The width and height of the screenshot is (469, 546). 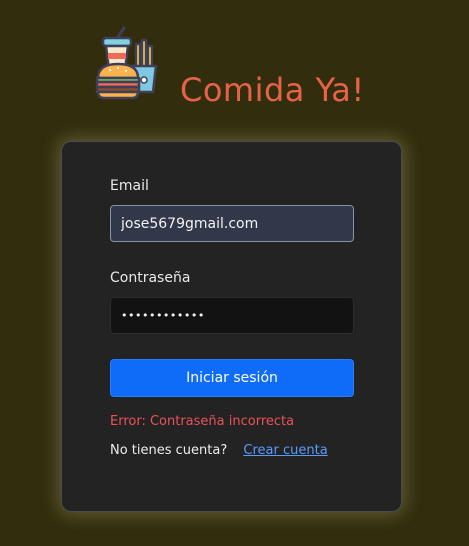 What do you see at coordinates (126, 63) in the screenshot?
I see `fast-food-combo-icon` at bounding box center [126, 63].